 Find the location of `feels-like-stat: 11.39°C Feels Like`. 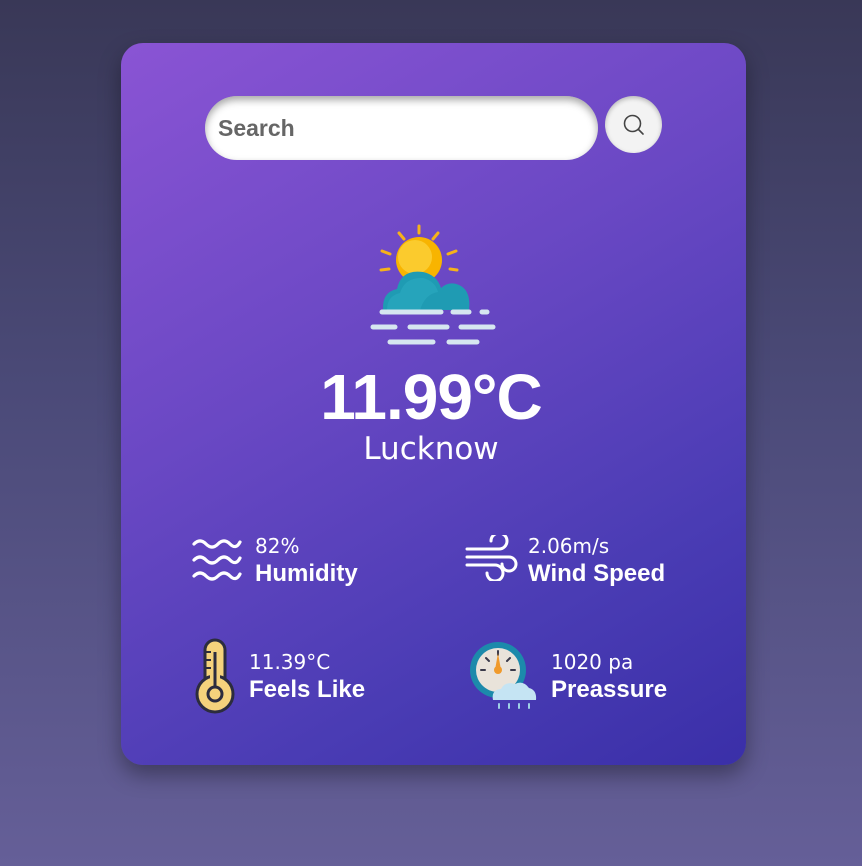

feels-like-stat: 11.39°C Feels Like is located at coordinates (307, 677).